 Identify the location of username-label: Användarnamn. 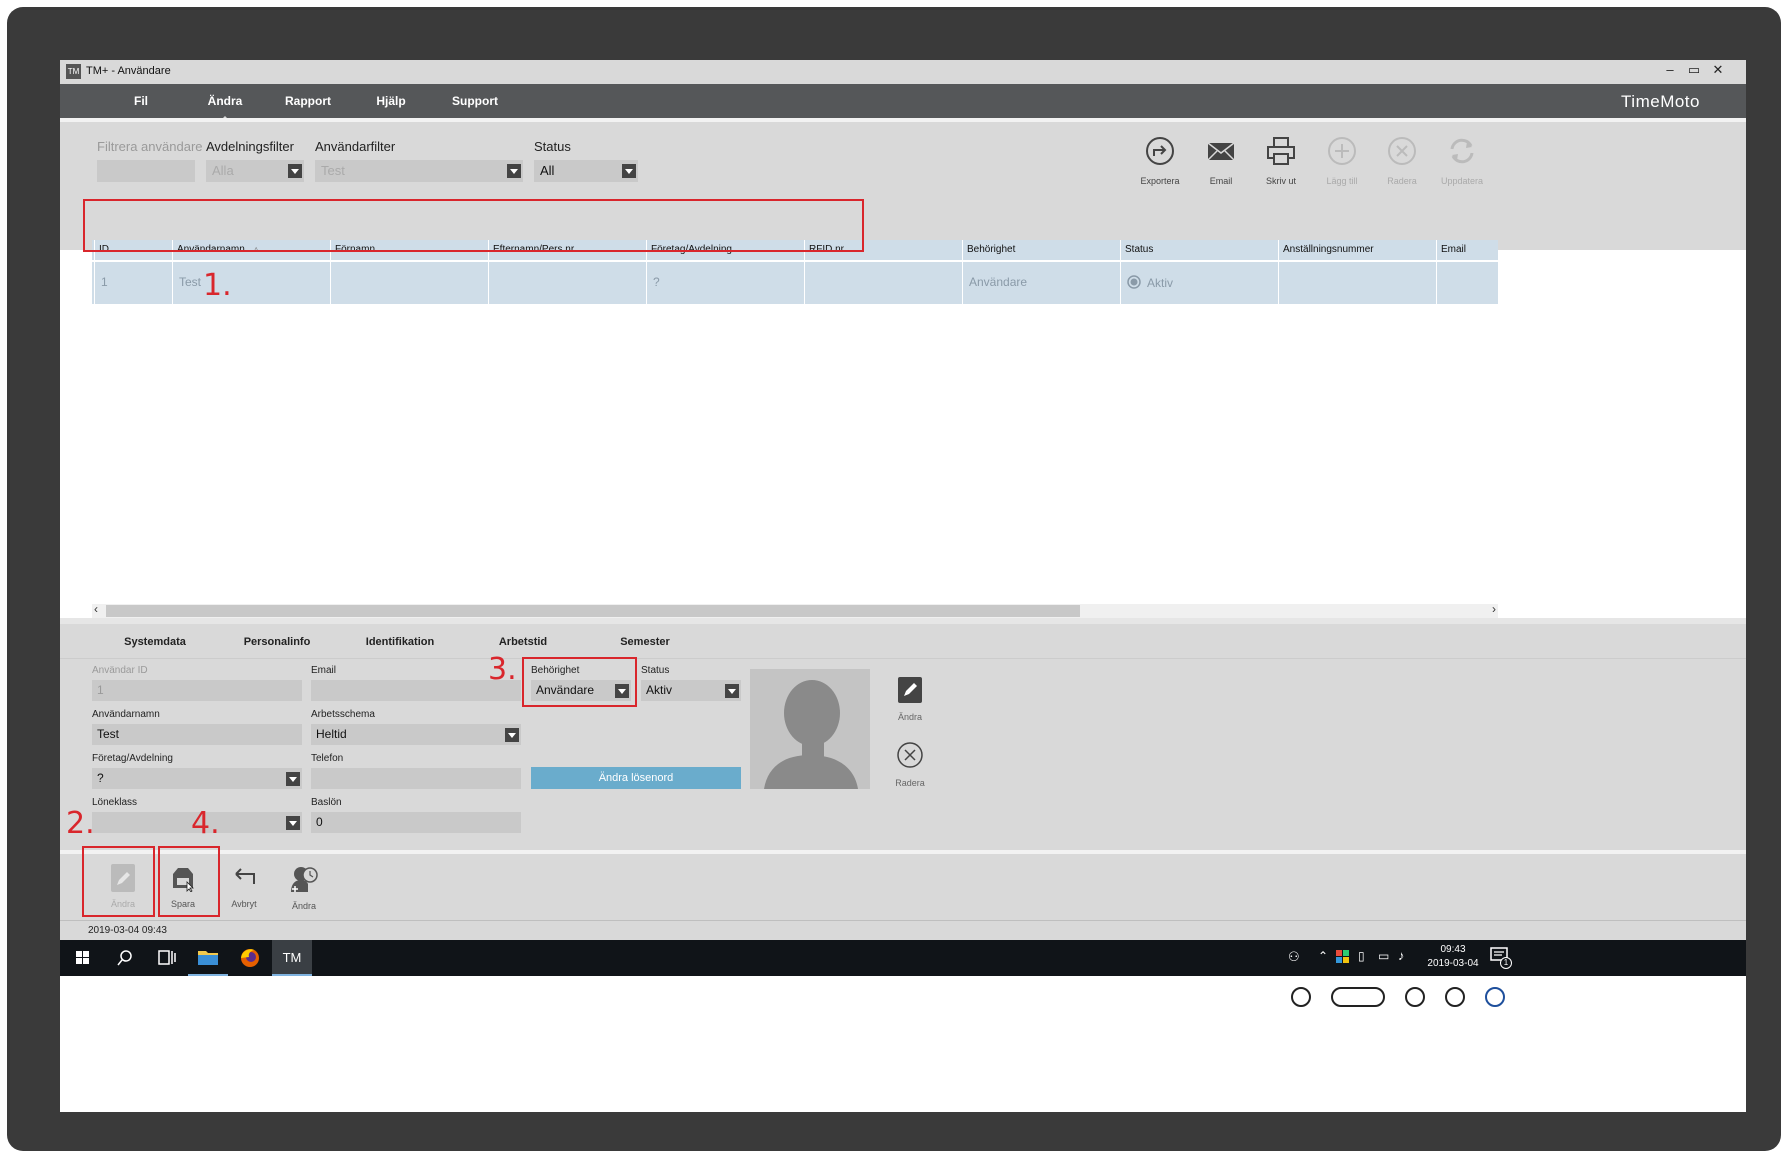
(126, 714).